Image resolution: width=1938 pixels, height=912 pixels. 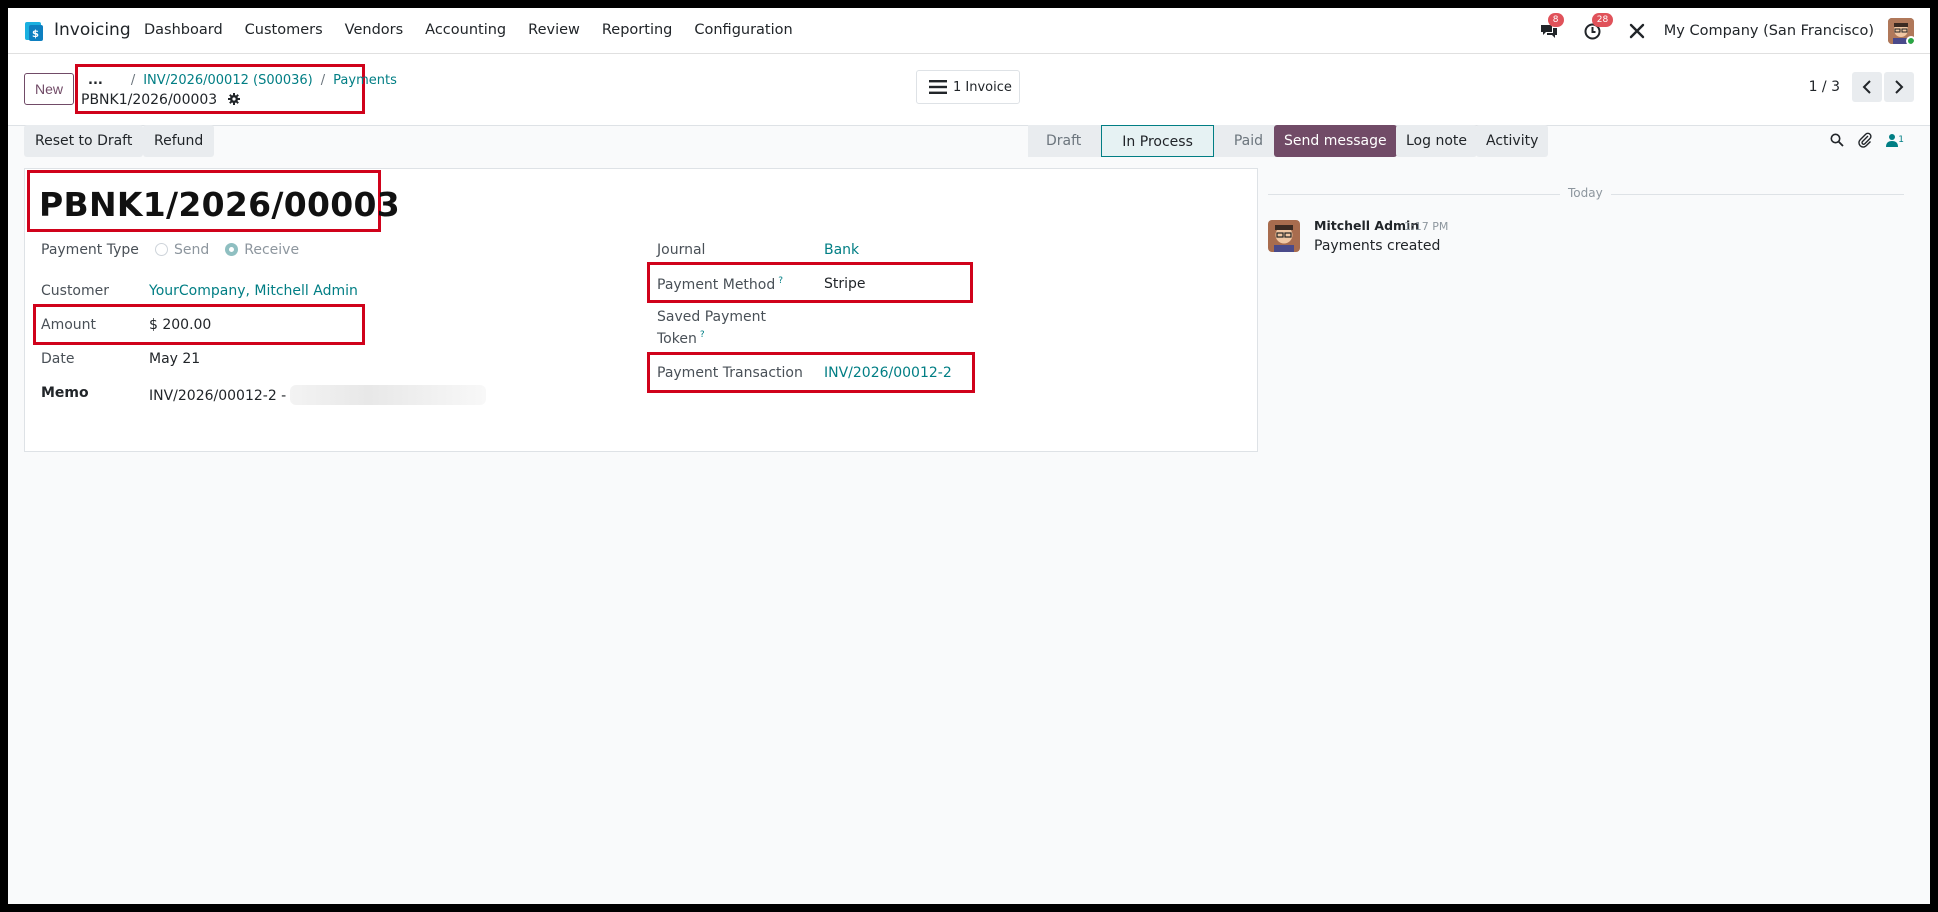 I want to click on messages-button: 8, so click(x=1550, y=28).